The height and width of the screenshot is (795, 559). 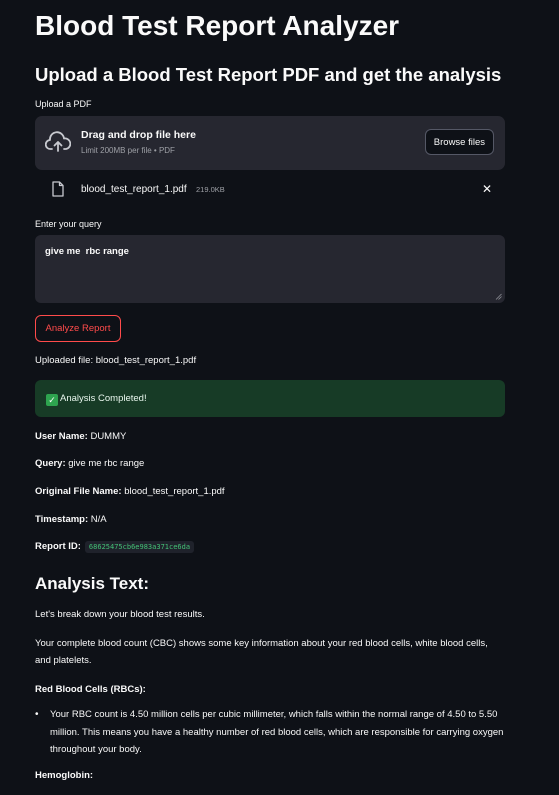 I want to click on query-label: Enter your query, so click(x=68, y=224).